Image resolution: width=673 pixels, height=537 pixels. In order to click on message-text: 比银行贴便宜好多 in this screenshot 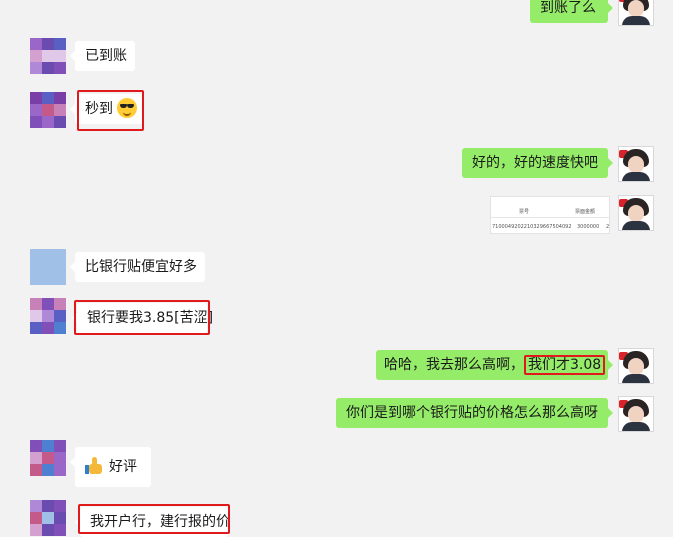, I will do `click(141, 267)`.